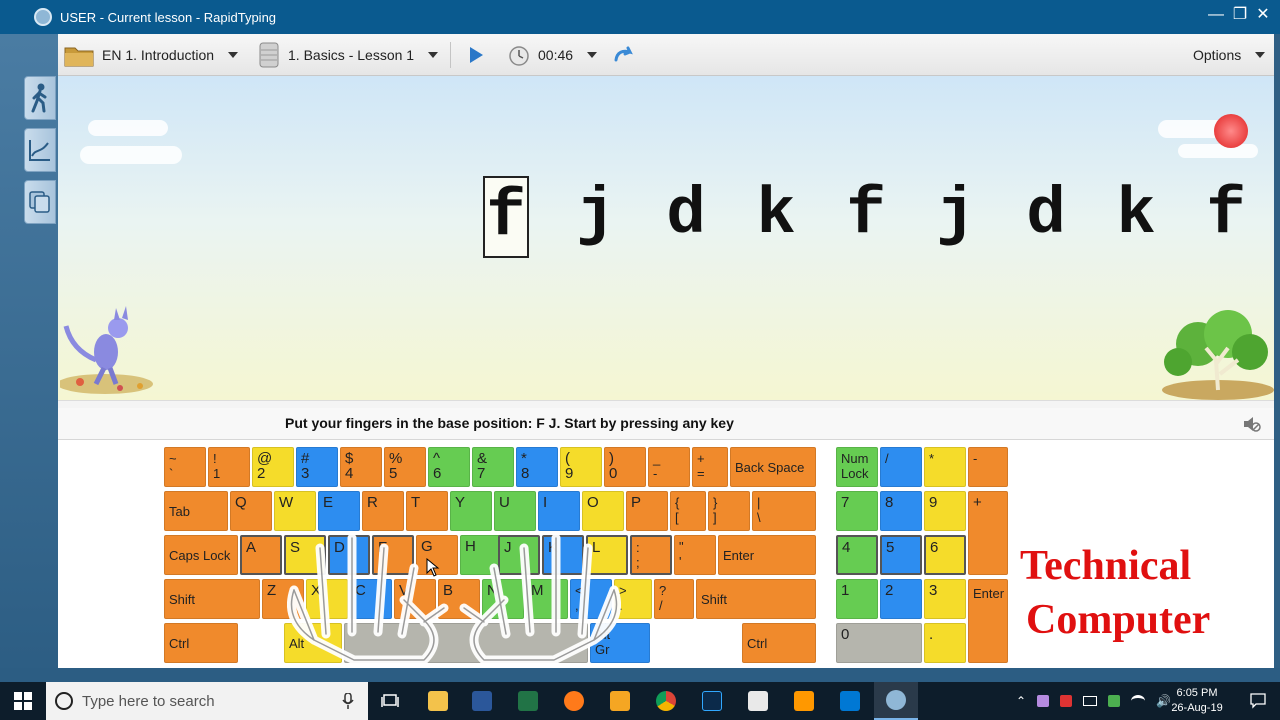 The height and width of the screenshot is (720, 1280). Describe the element at coordinates (1106, 566) in the screenshot. I see `watermark-line1: Technical` at that location.